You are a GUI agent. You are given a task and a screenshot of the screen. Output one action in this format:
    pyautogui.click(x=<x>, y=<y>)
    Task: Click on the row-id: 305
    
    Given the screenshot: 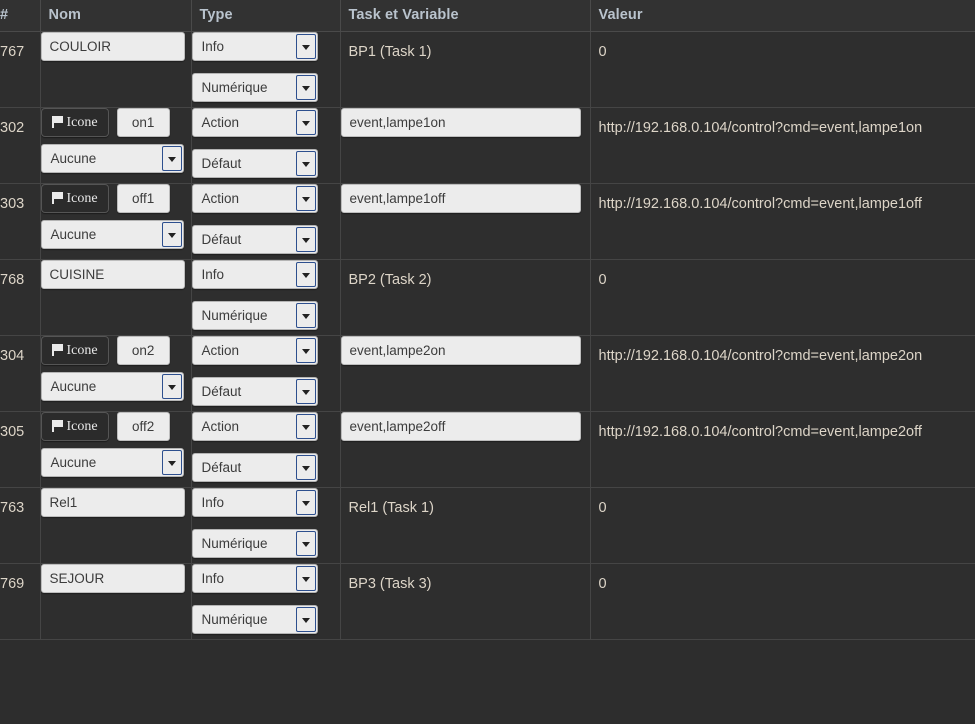 What is the action you would take?
    pyautogui.click(x=12, y=432)
    